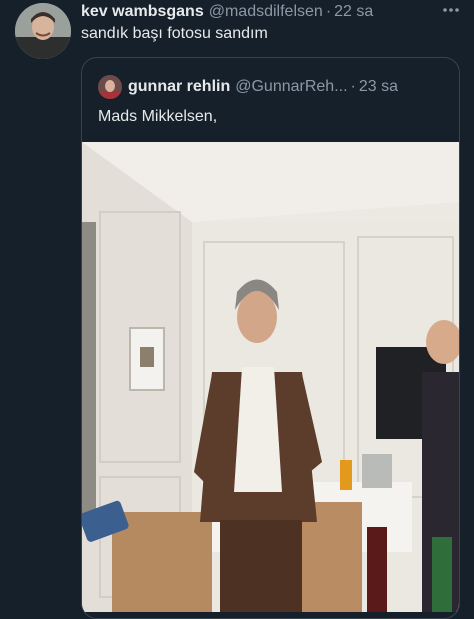 The image size is (474, 619). Describe the element at coordinates (179, 87) in the screenshot. I see `quoted-author-name: gunnar rehlin` at that location.